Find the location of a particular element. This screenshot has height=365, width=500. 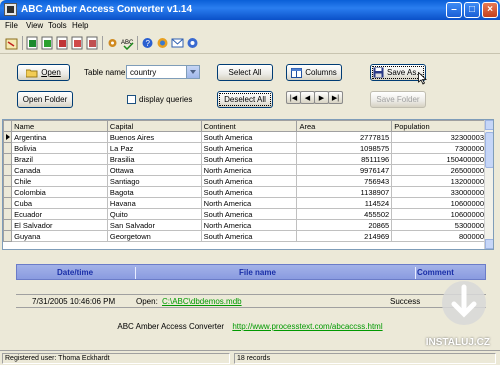

mail-icon is located at coordinates (177, 43).